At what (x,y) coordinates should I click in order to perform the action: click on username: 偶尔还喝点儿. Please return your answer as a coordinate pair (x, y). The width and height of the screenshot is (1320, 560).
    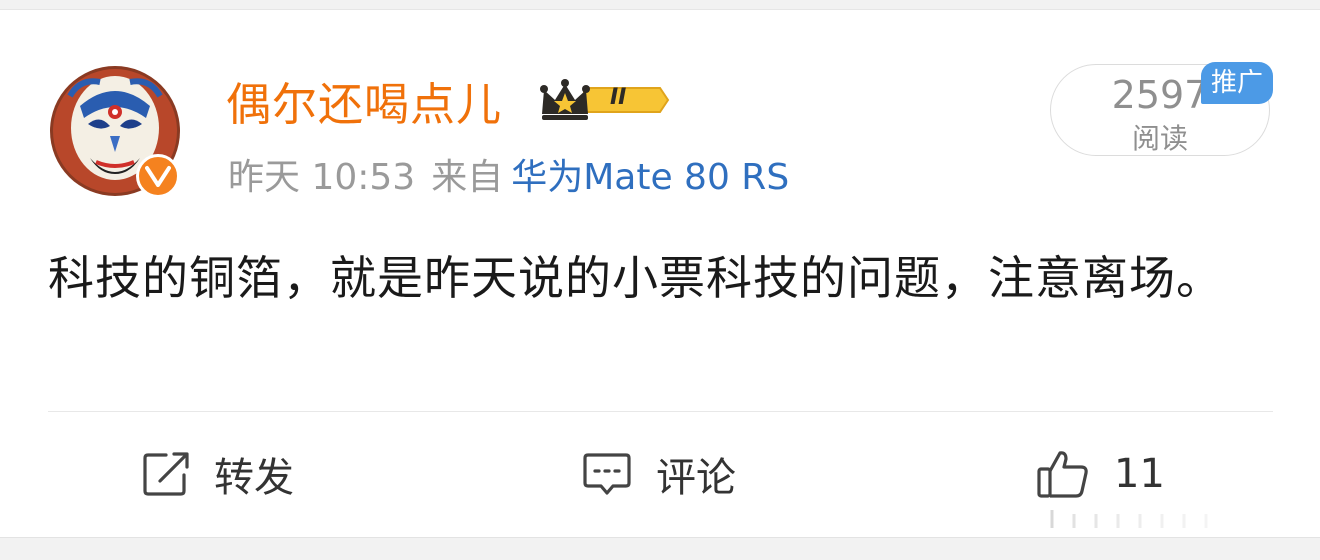
    Looking at the image, I should click on (364, 100).